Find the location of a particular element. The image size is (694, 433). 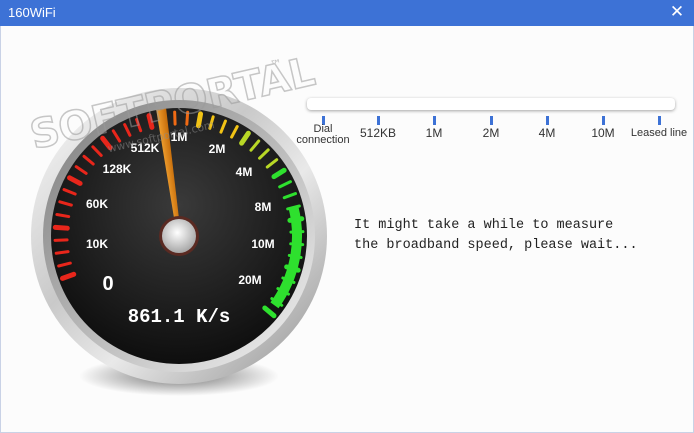

gauge-hub is located at coordinates (179, 236).